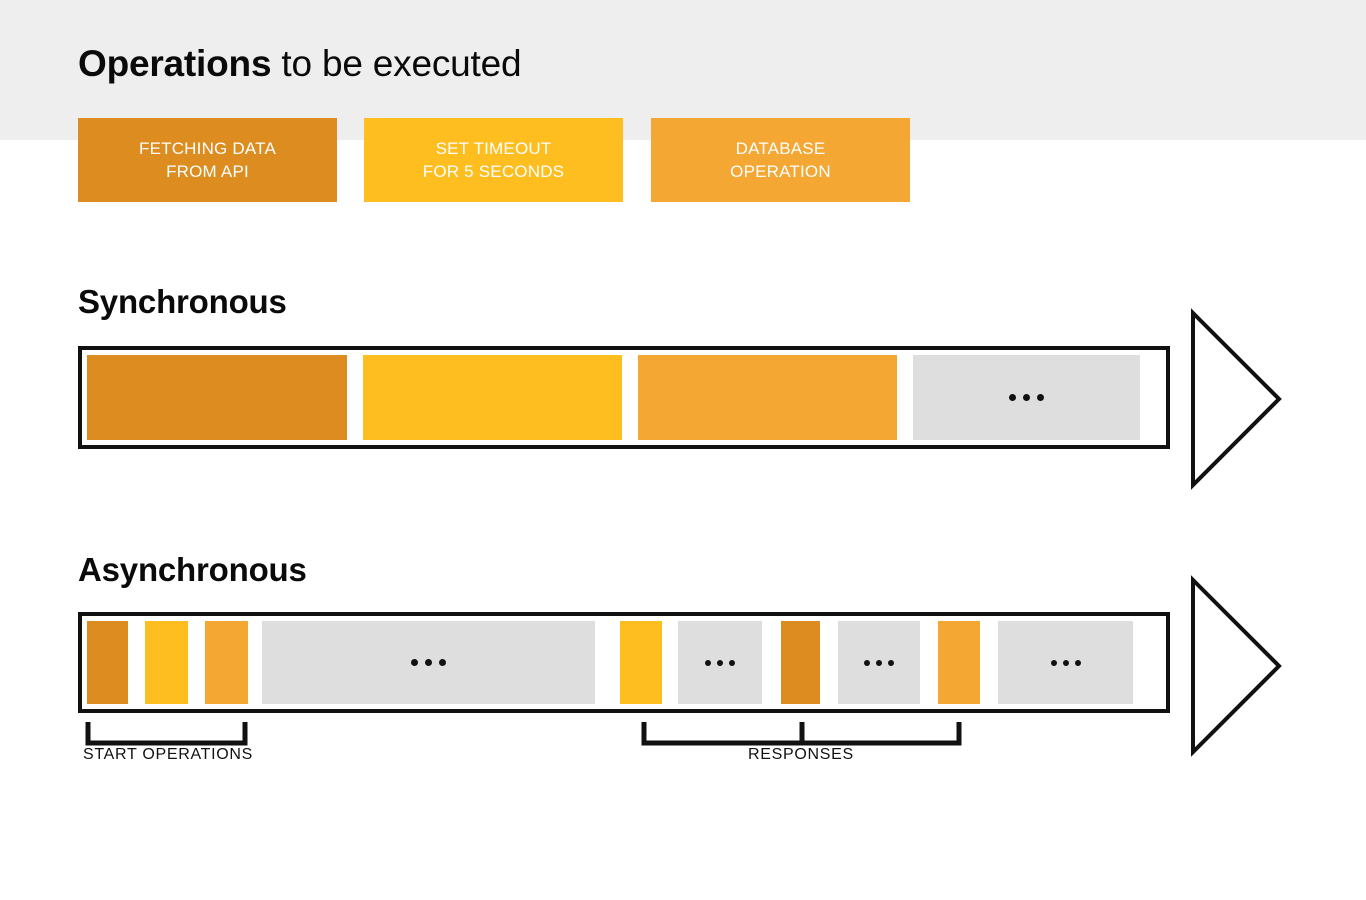 This screenshot has width=1366, height=900. I want to click on async-block-start-set-timeout, so click(166, 662).